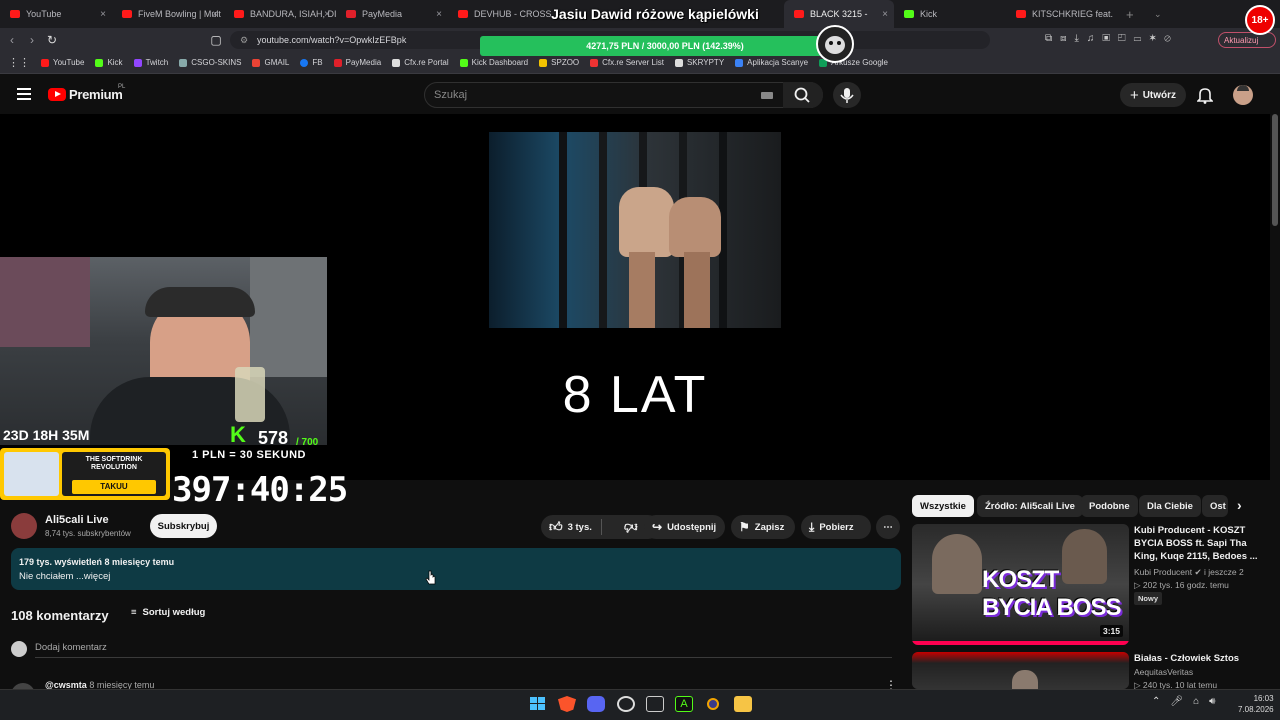  What do you see at coordinates (114, 467) in the screenshot?
I see `ad-line2: REVOLUTION` at bounding box center [114, 467].